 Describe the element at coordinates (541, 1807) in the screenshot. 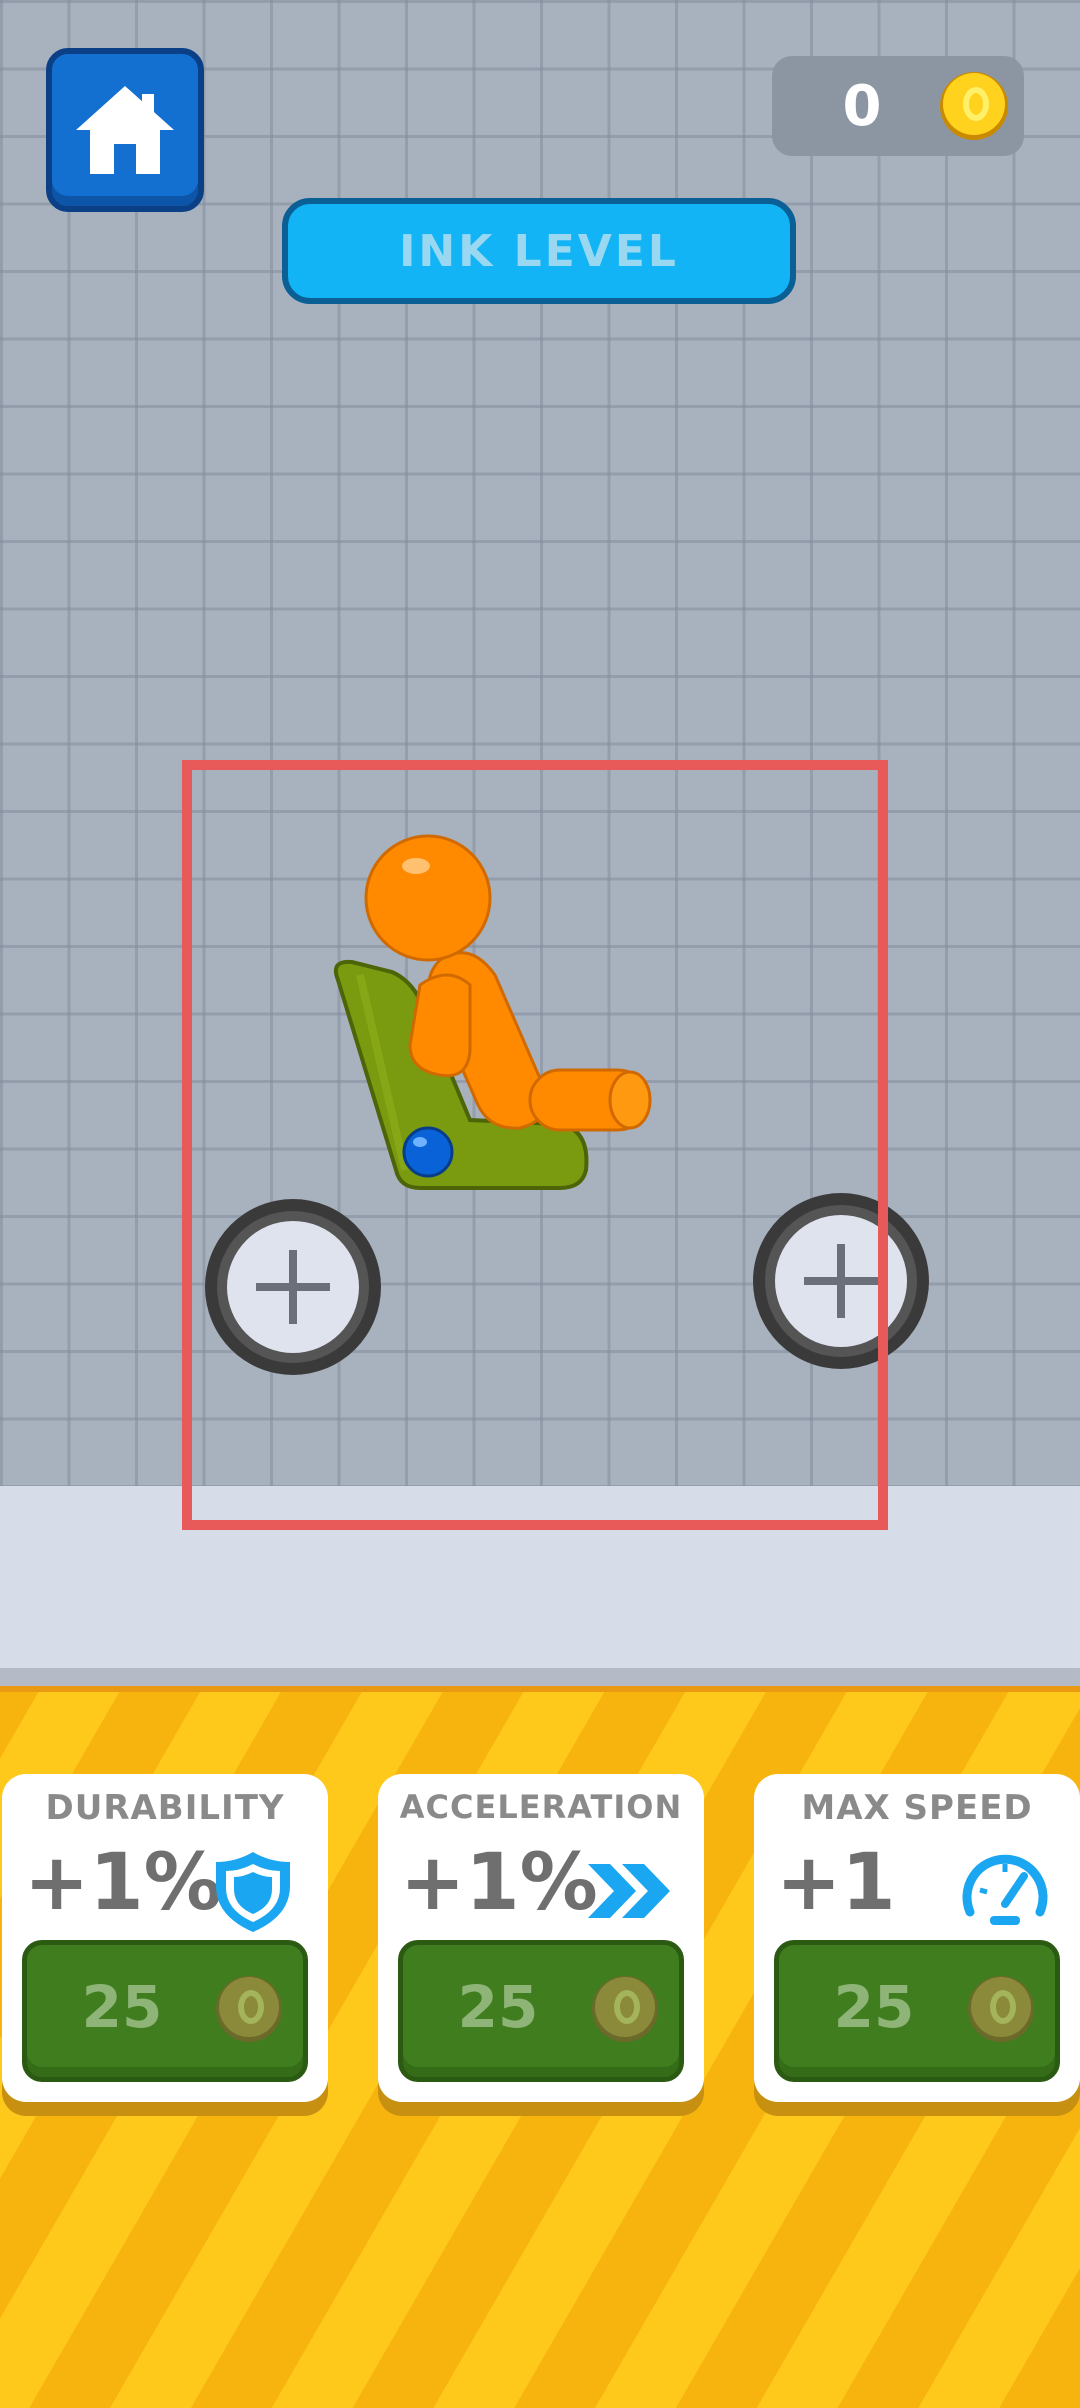

I see `upgrade-title: ACCELERATION` at that location.